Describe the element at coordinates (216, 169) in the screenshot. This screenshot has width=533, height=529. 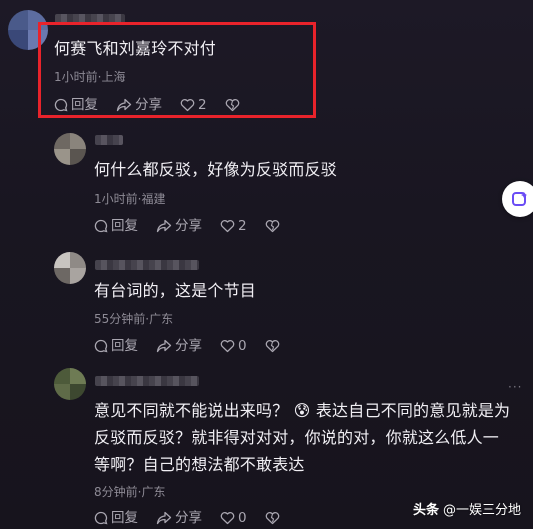
I see `comment-text: 何什么都反驳，好像为反驳而反驳` at that location.